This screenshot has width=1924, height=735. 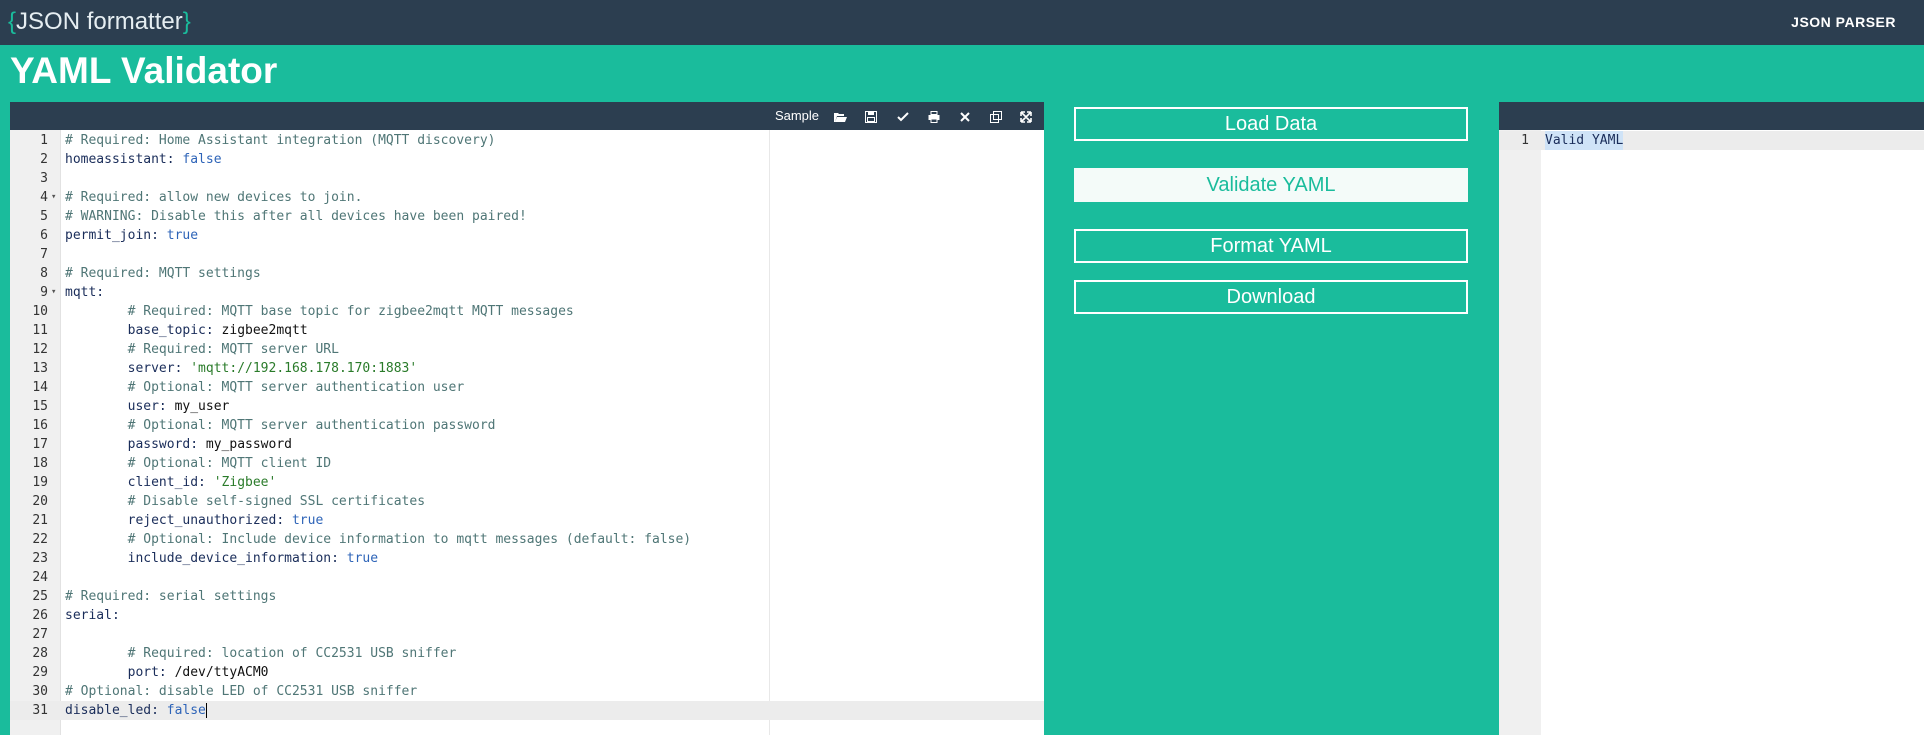 I want to click on validate-yaml-button: Validate YAML, so click(x=1271, y=185).